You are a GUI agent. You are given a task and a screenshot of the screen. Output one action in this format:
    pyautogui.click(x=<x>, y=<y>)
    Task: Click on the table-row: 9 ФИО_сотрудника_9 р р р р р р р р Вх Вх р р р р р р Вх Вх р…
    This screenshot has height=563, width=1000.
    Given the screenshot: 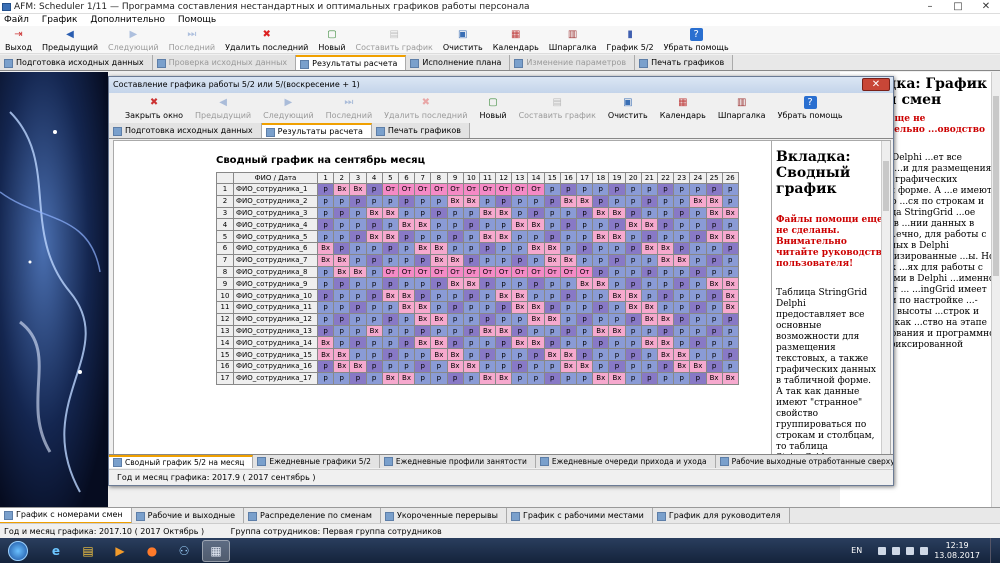 What is the action you would take?
    pyautogui.click(x=477, y=284)
    